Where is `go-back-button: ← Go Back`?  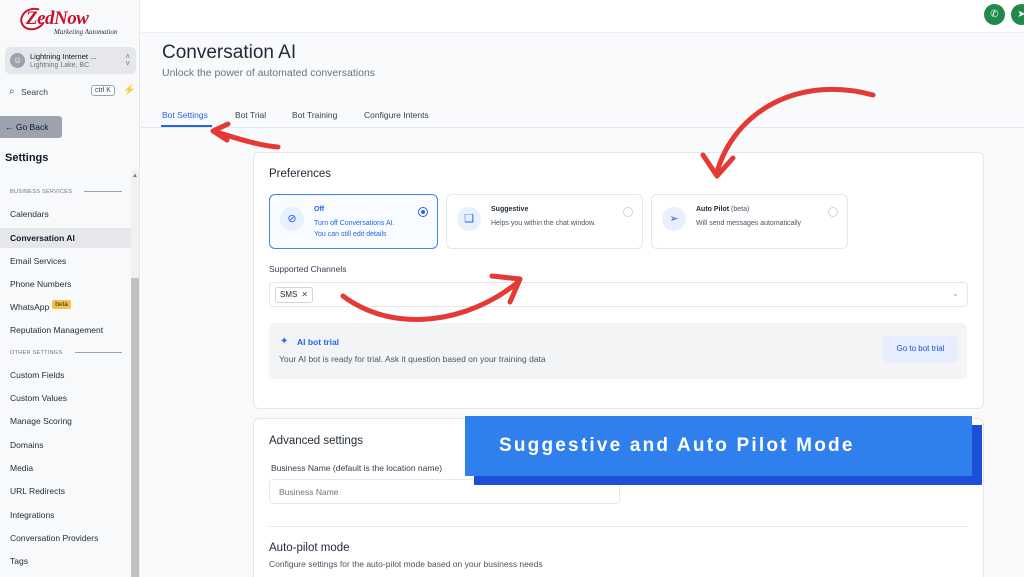 go-back-button: ← Go Back is located at coordinates (31, 127).